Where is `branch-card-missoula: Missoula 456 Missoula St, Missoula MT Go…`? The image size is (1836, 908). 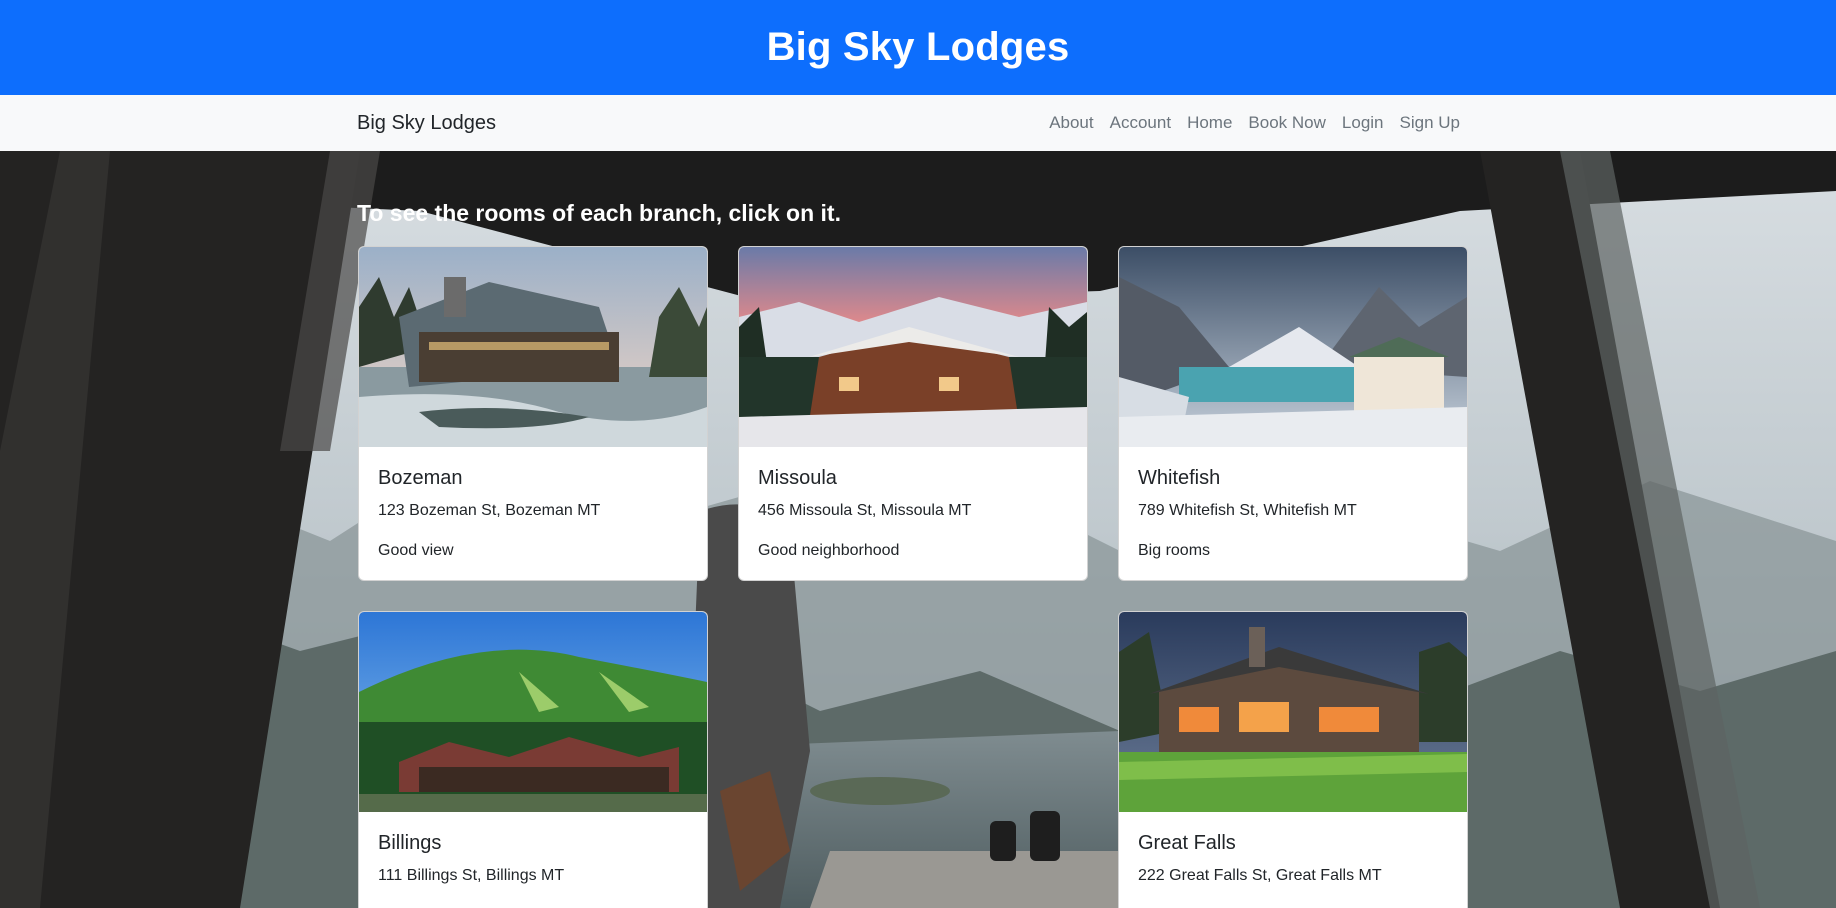 branch-card-missoula: Missoula 456 Missoula St, Missoula MT Go… is located at coordinates (913, 413).